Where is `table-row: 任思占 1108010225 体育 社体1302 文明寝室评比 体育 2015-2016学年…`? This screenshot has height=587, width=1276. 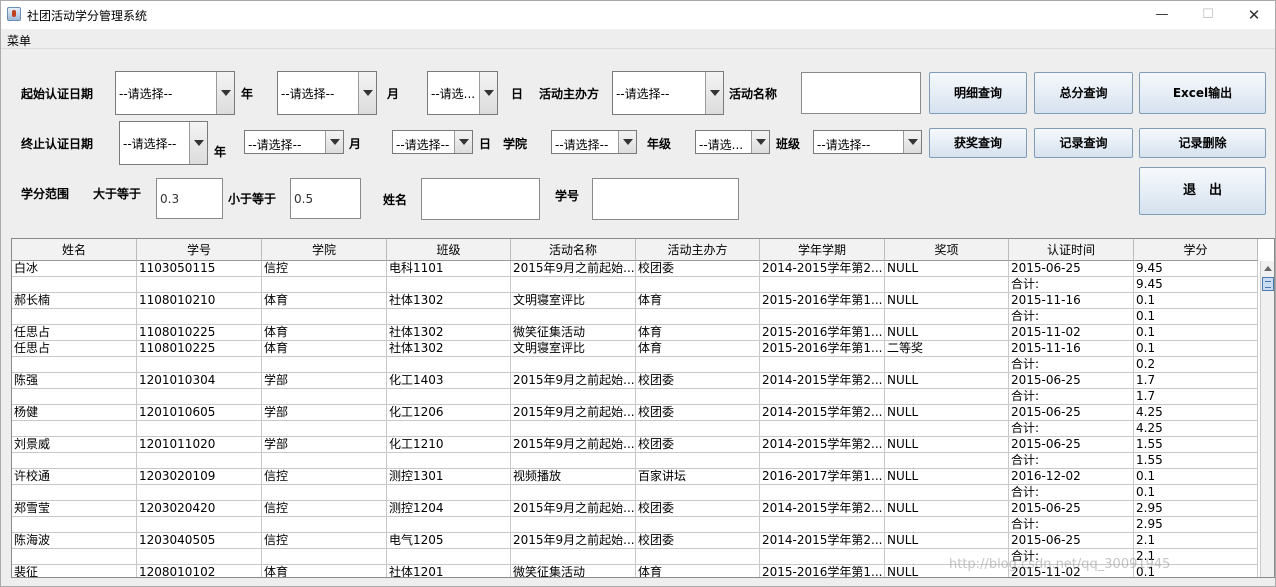 table-row: 任思占 1108010225 体育 社体1302 文明寝室评比 体育 2015-2016学年… is located at coordinates (635, 349).